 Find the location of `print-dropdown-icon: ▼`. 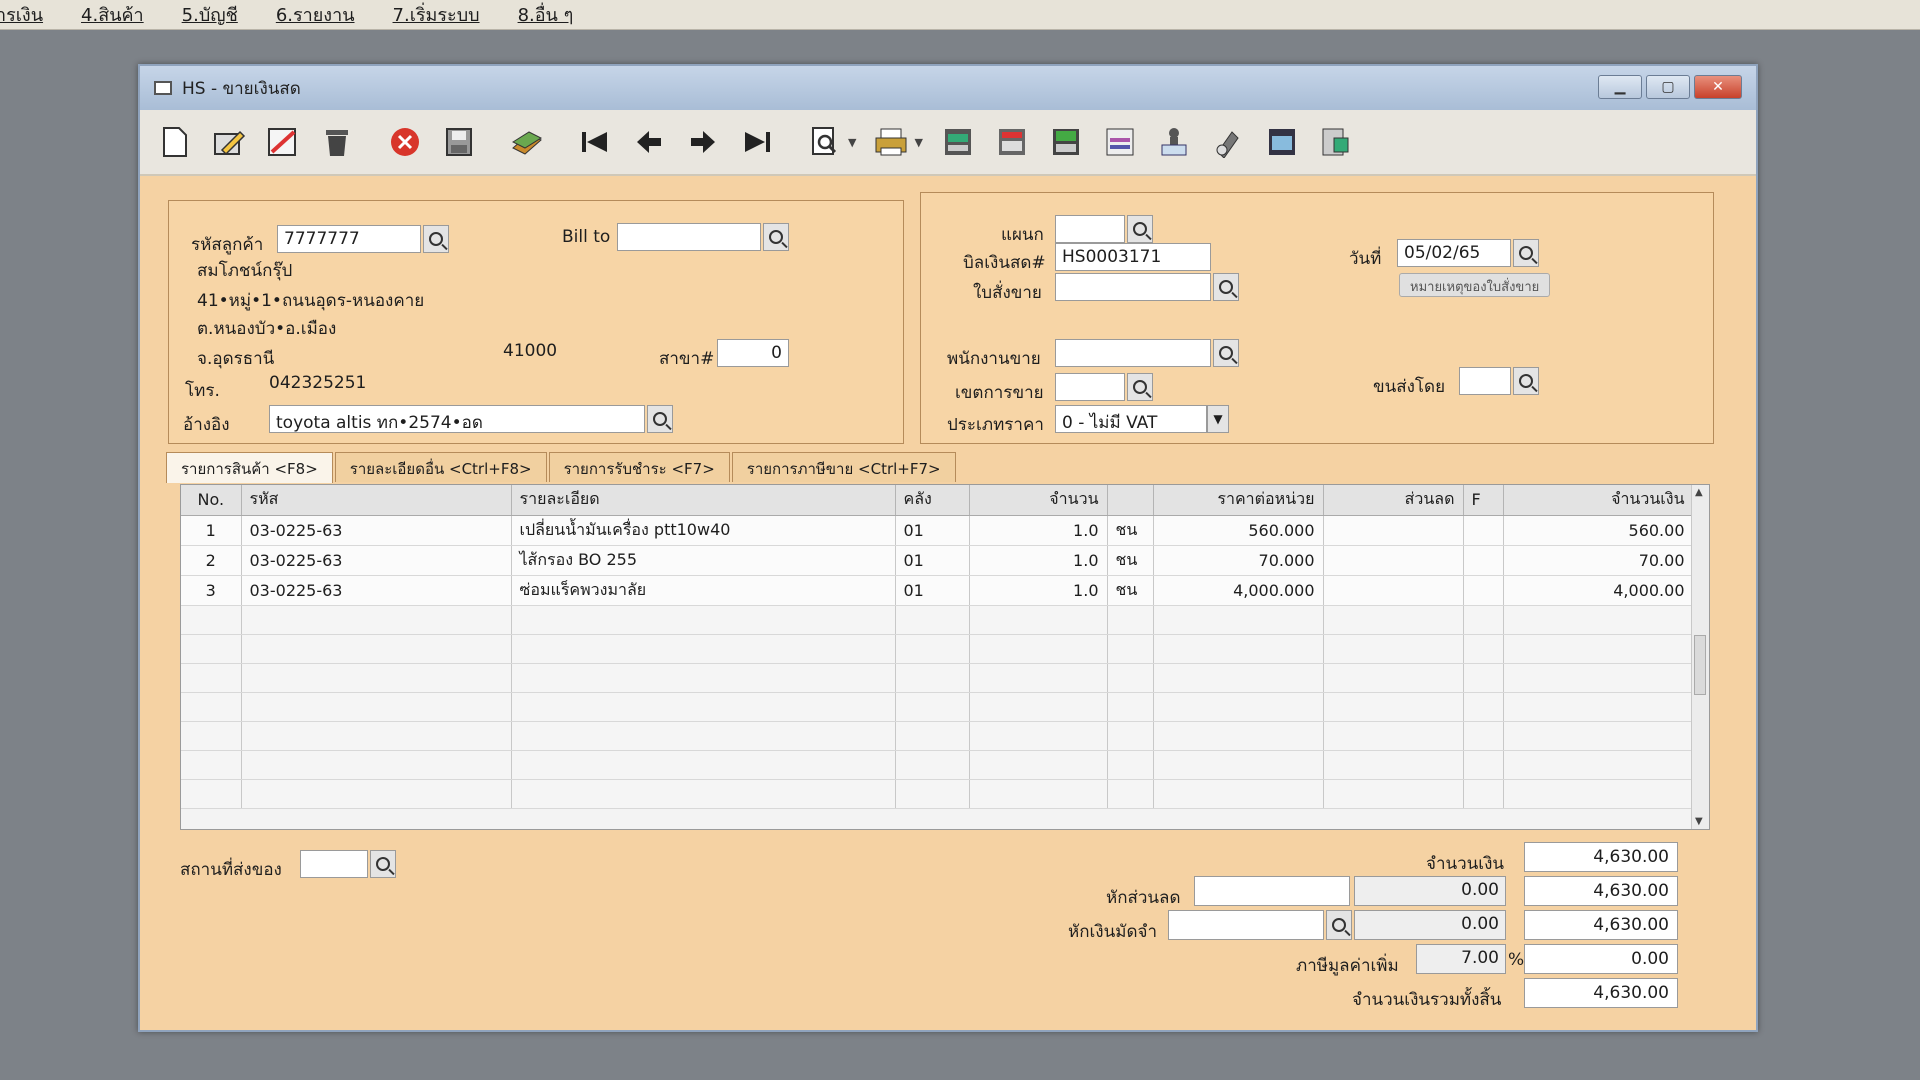

print-dropdown-icon: ▼ is located at coordinates (918, 142).